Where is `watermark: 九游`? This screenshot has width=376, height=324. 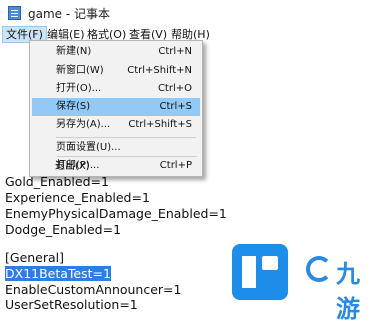
watermark: 九游 is located at coordinates (302, 283).